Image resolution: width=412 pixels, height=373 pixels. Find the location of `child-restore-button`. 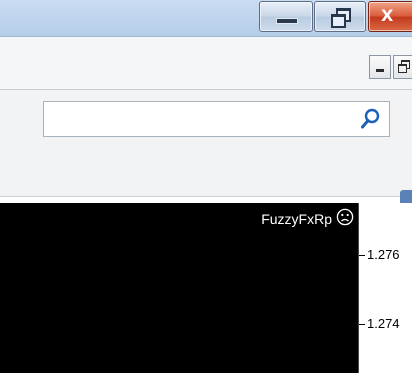

child-restore-button is located at coordinates (402, 67).